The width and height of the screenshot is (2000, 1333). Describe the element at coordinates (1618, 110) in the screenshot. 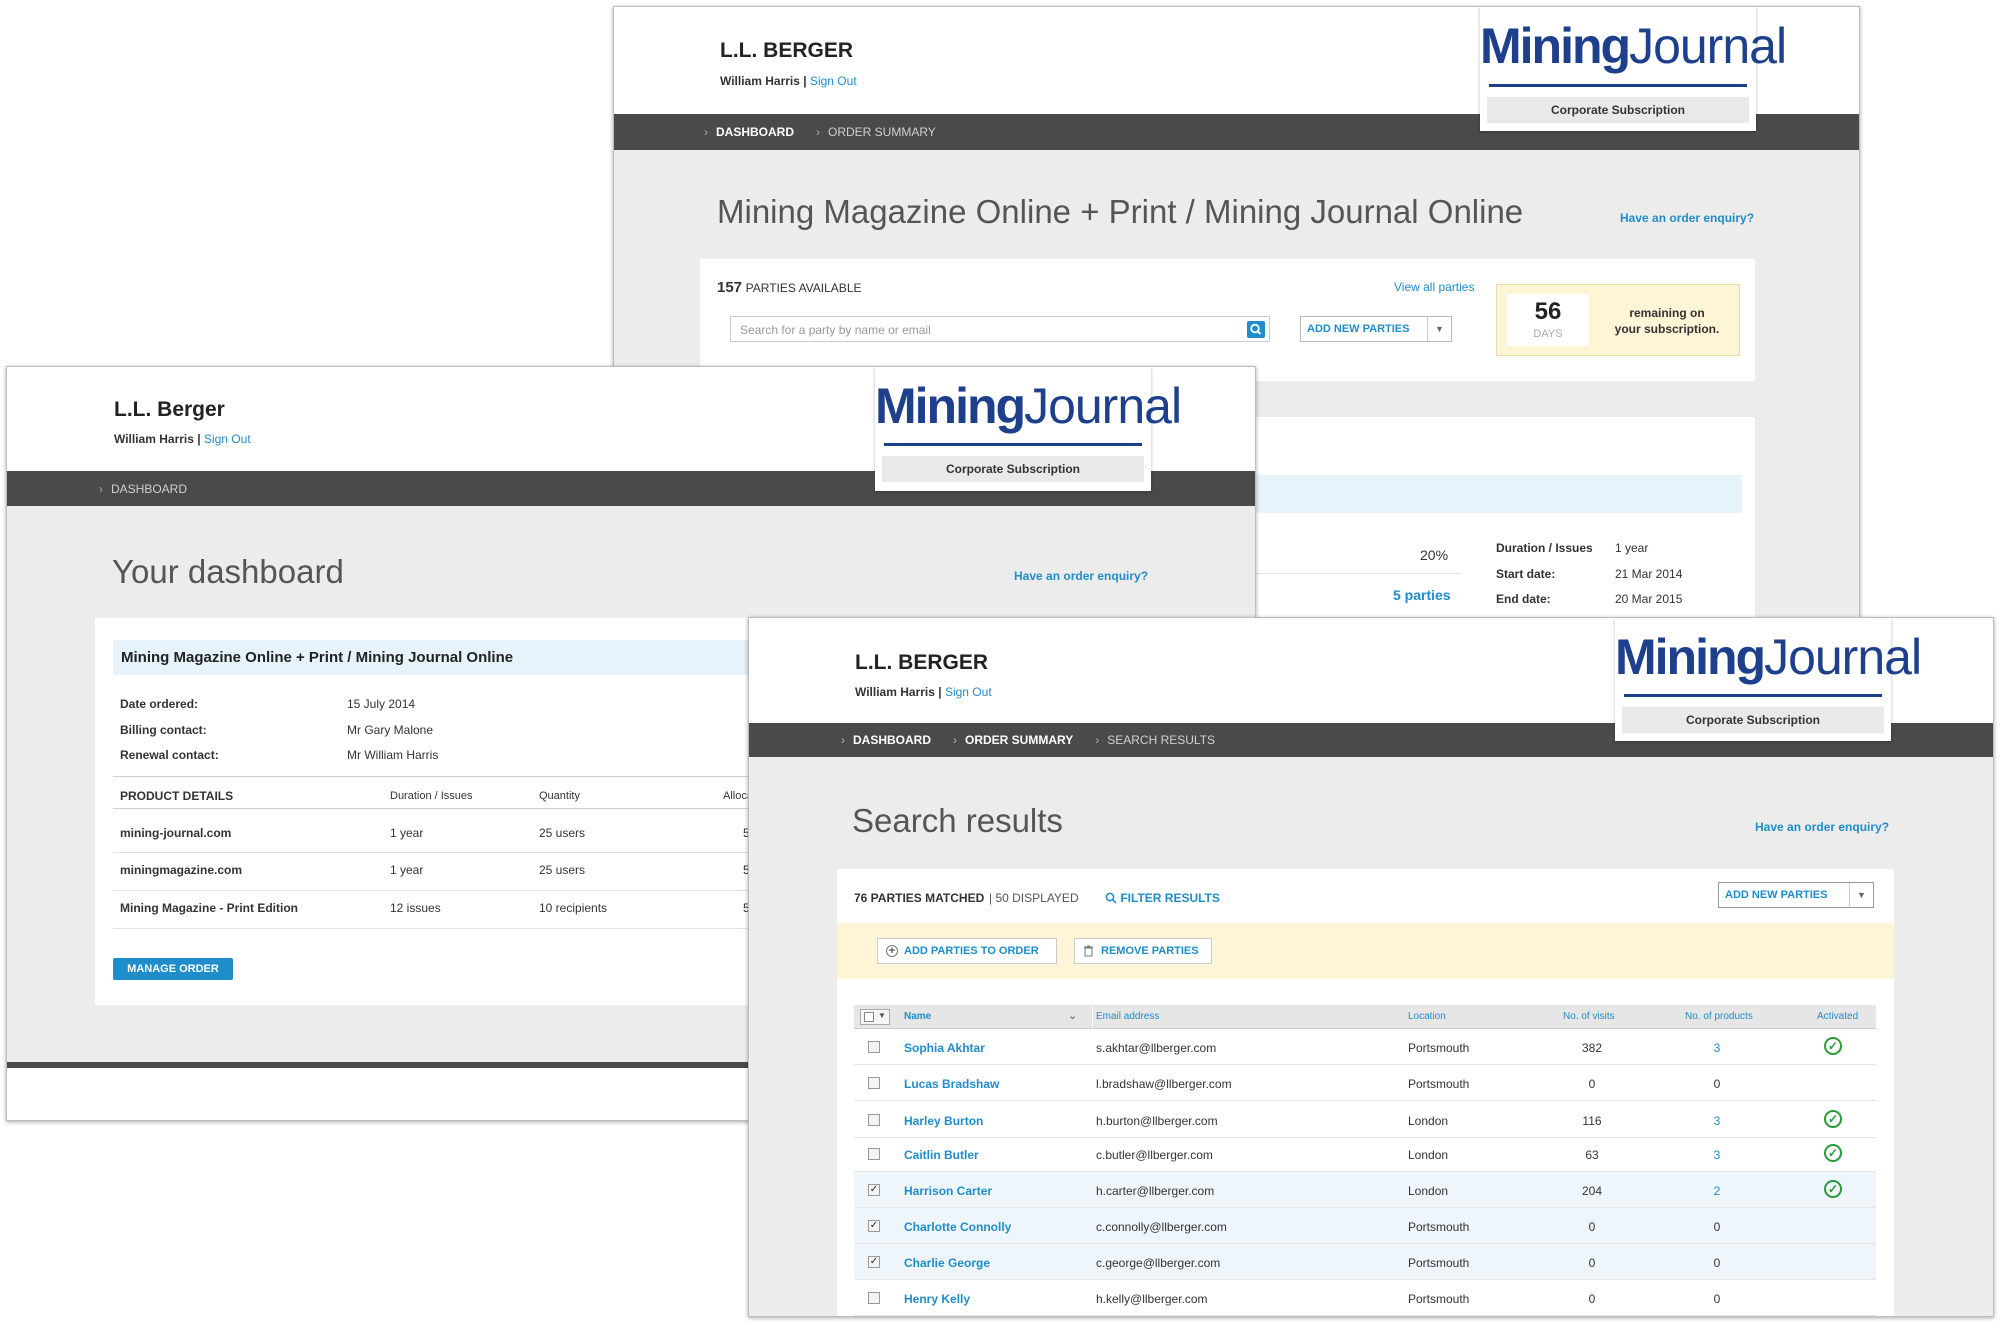

I see `corporate-subscription-label: Corporate Subscription` at that location.